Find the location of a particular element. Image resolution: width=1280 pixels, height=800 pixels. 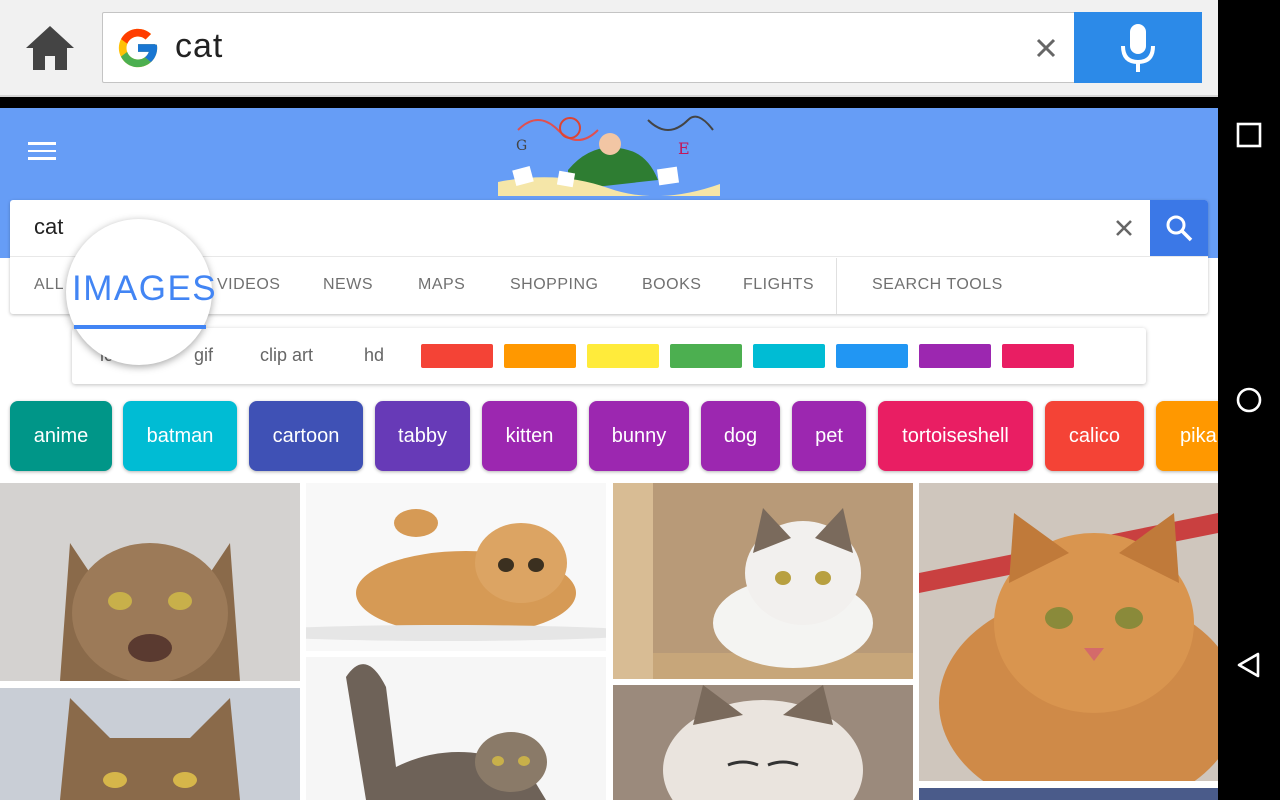

search-input: cat is located at coordinates (48, 227).